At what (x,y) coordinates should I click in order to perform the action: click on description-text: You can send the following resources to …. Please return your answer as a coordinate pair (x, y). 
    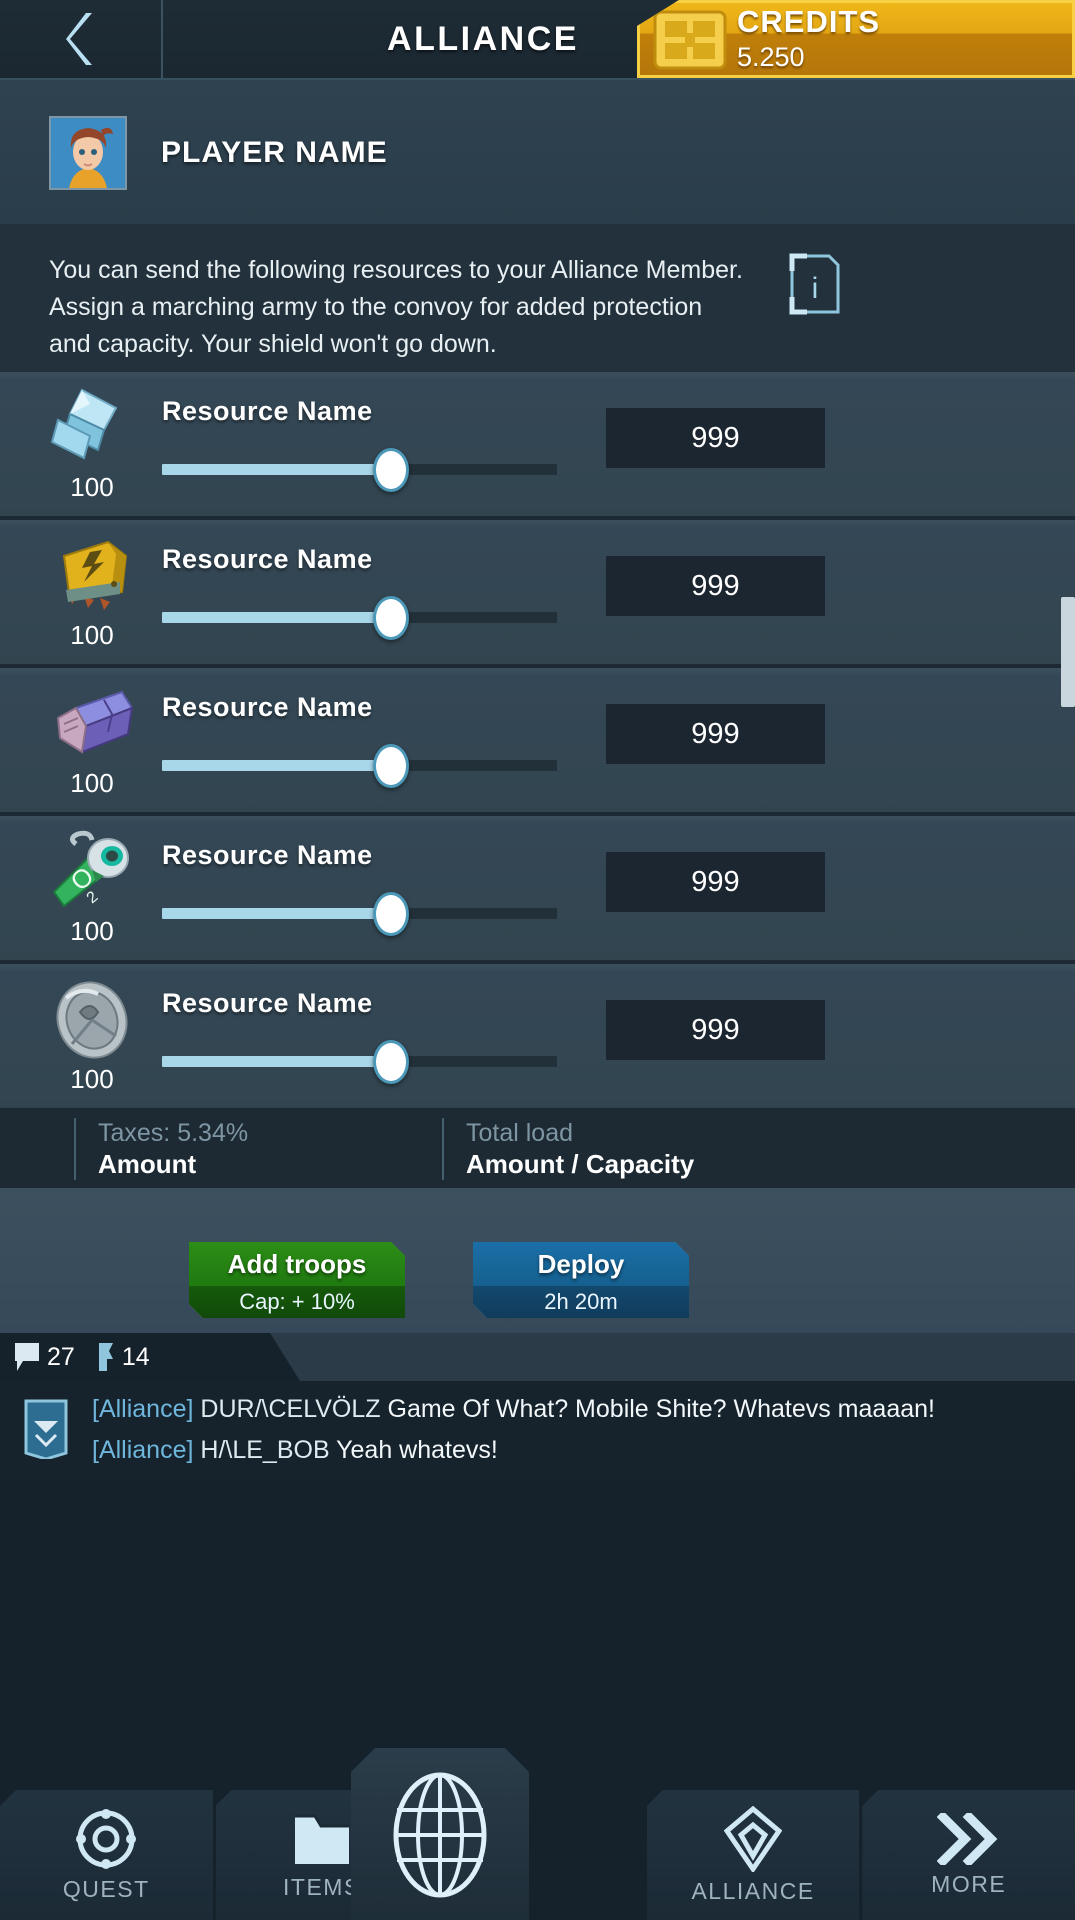
    Looking at the image, I should click on (396, 307).